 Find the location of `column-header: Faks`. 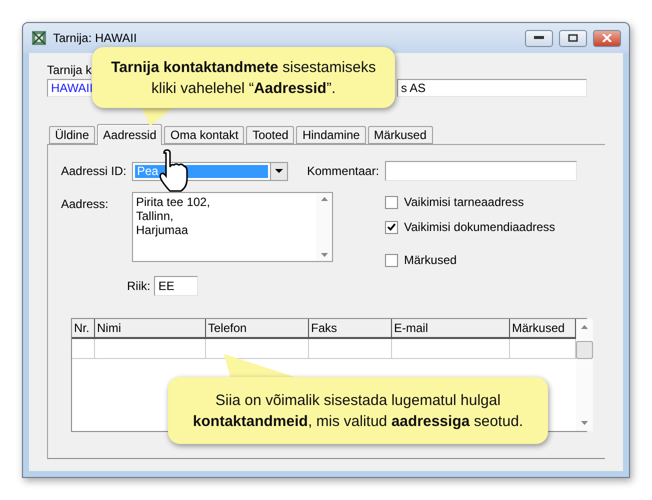

column-header: Faks is located at coordinates (350, 329).